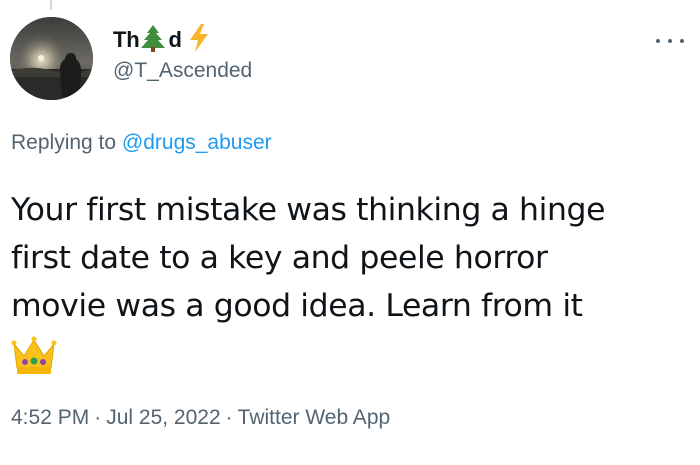 The width and height of the screenshot is (700, 465). Describe the element at coordinates (308, 210) in the screenshot. I see `tweet-text-line: Your first mistake was thinking a hinge` at that location.